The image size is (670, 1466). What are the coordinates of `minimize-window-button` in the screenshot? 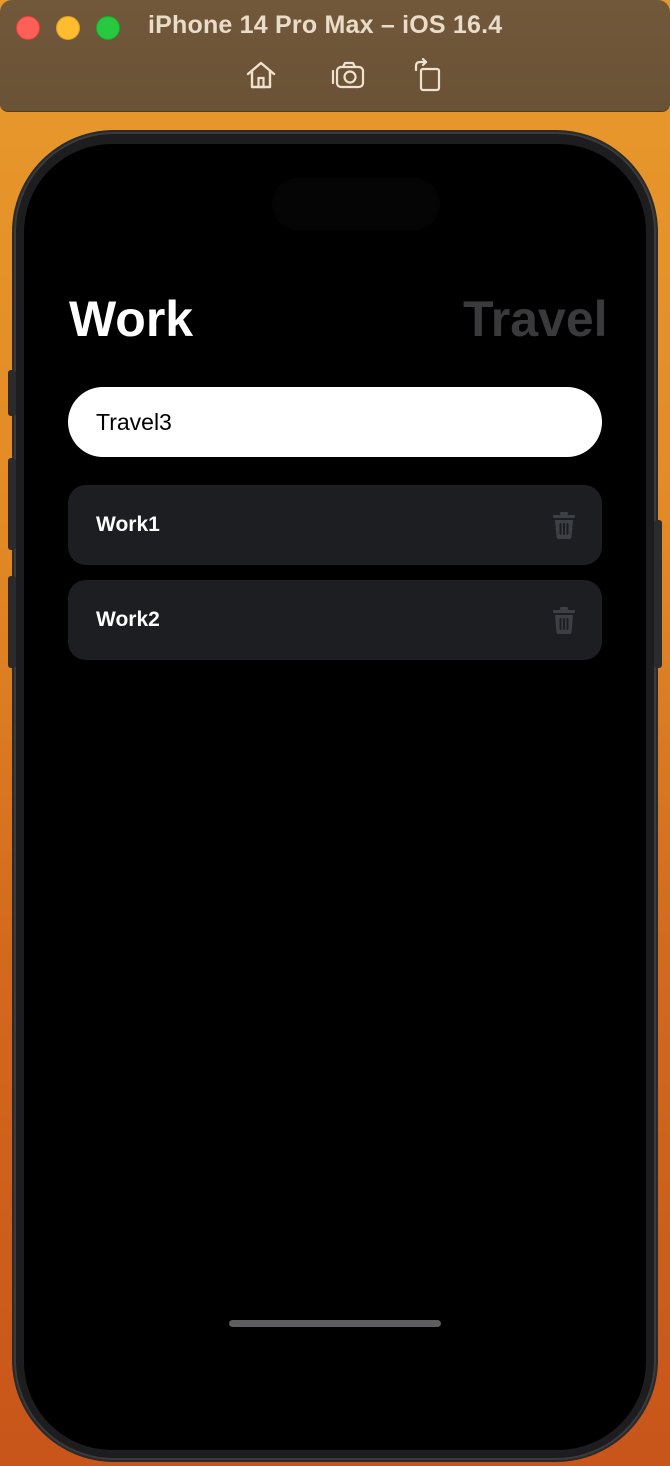 It's located at (68, 28).